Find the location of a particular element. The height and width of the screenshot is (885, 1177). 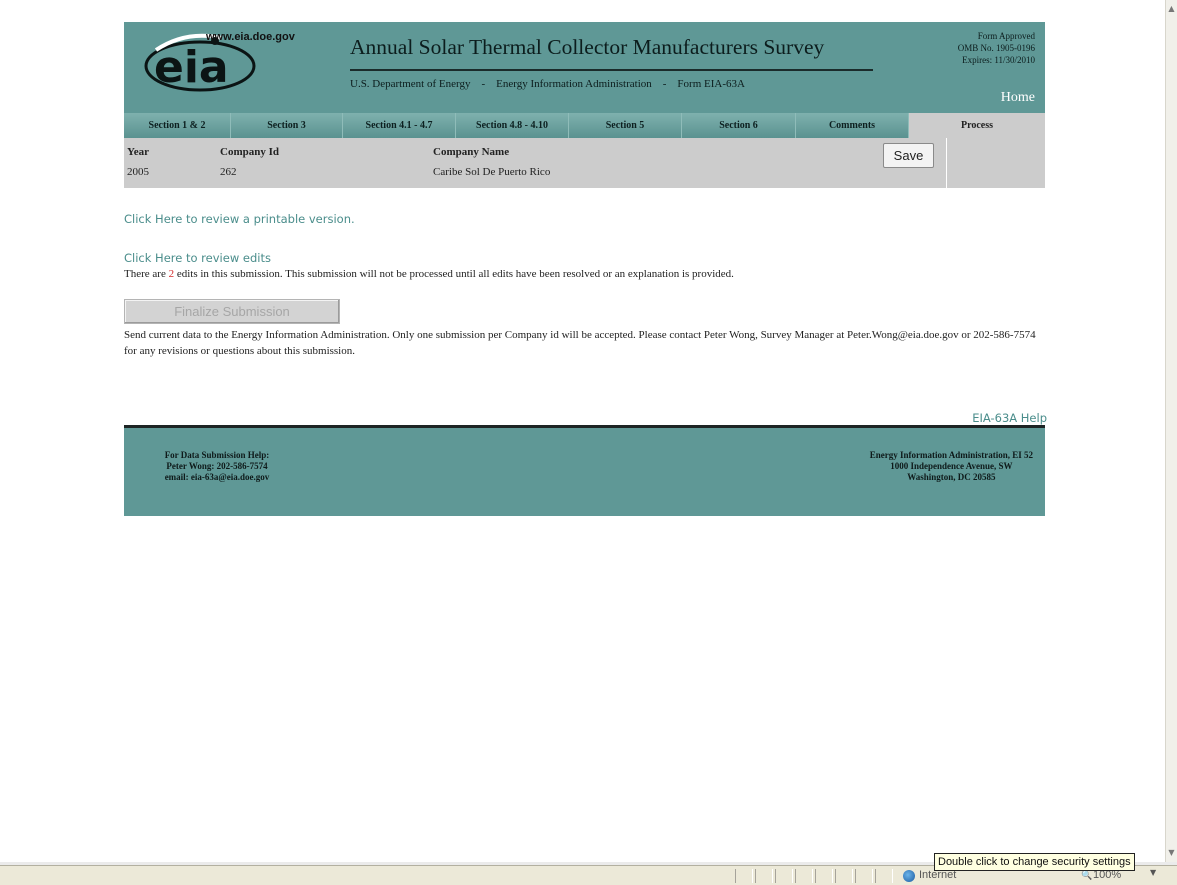

review-edits-link: Click Here to review edits is located at coordinates (197, 258).